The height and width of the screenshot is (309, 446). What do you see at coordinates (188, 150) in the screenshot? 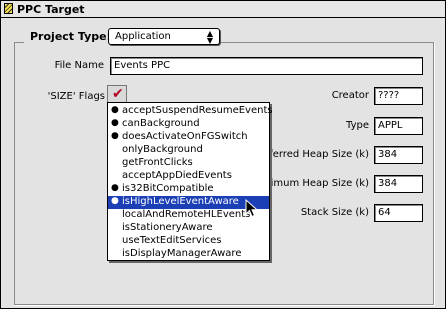
I see `menu-item-only-background: onlyBackground` at bounding box center [188, 150].